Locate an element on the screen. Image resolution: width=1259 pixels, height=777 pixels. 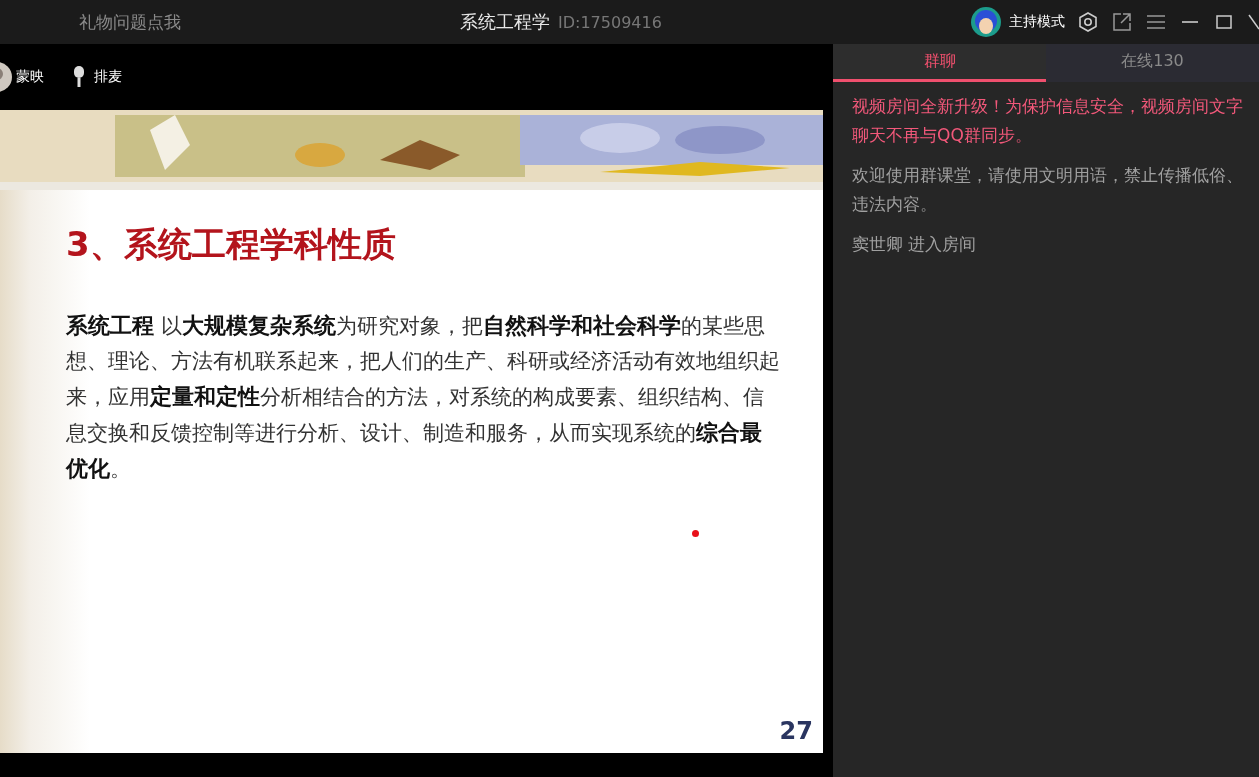
gift-help-link: 礼物问题点我 is located at coordinates (130, 22).